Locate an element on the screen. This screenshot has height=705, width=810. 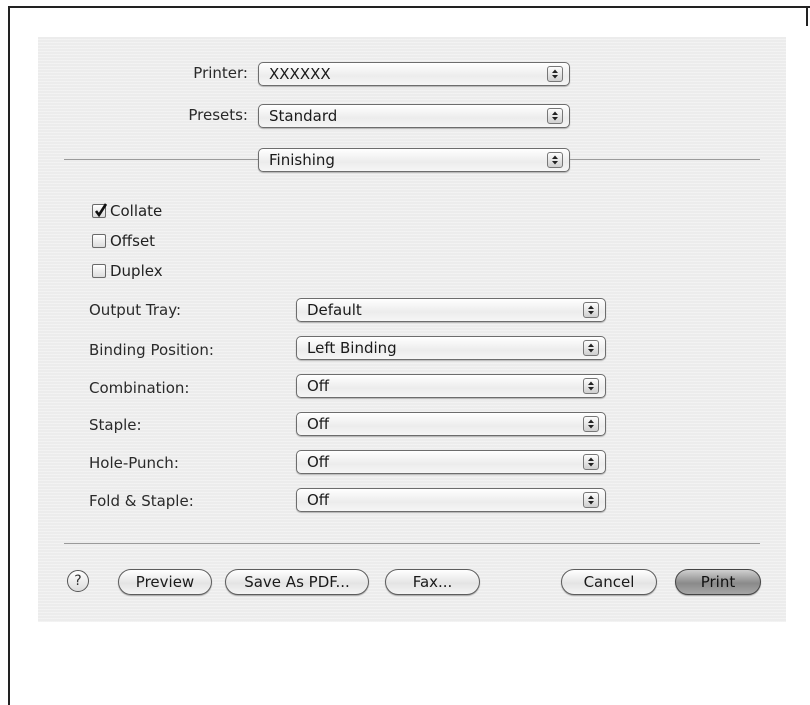
presets-popup: Standard is located at coordinates (414, 116).